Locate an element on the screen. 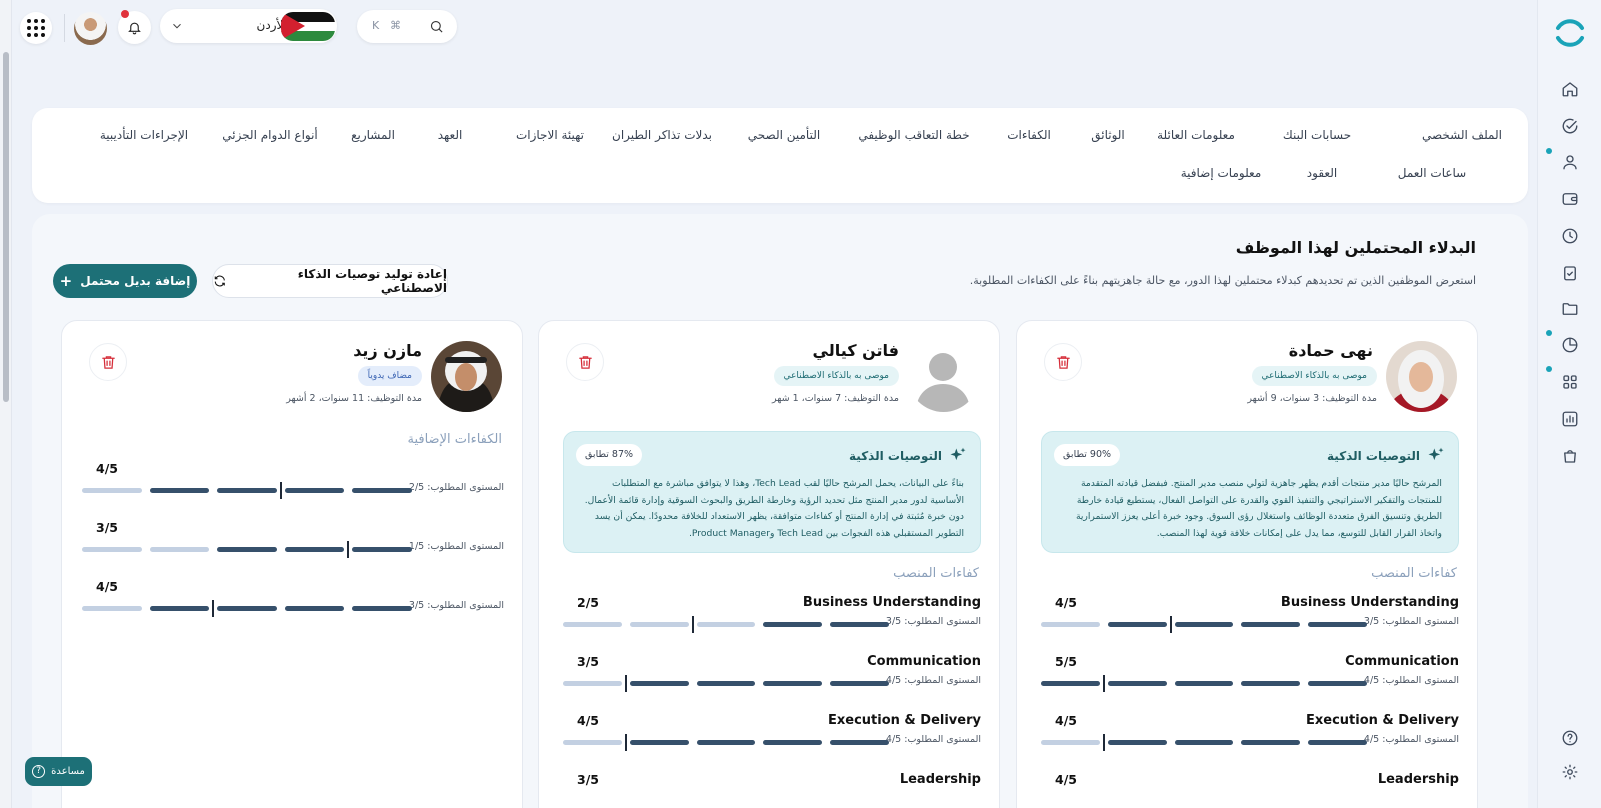 The image size is (1601, 808). candidate-name: فاتن كيالي is located at coordinates (856, 350).